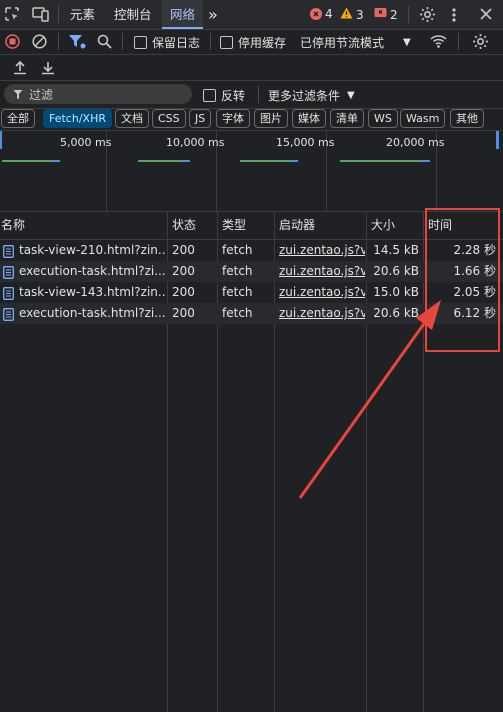  I want to click on annotation-arrow, so click(369, 399).